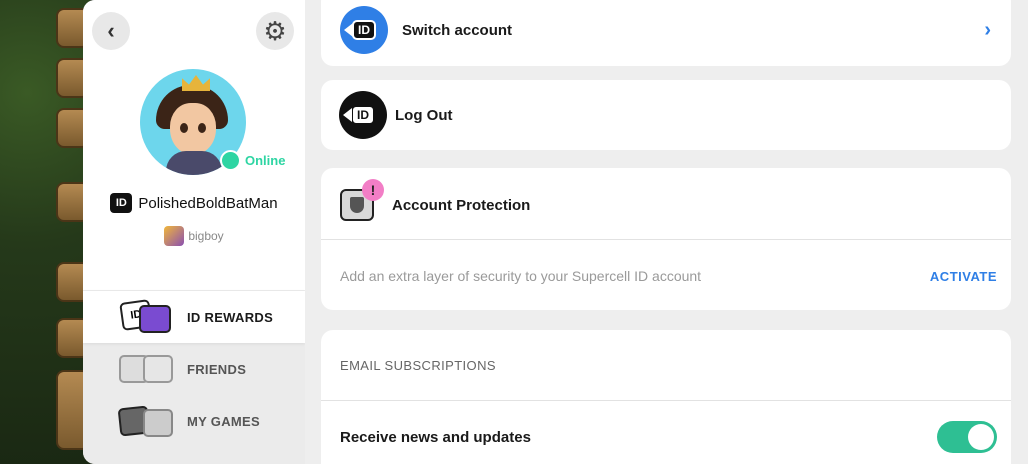 The width and height of the screenshot is (1028, 464). Describe the element at coordinates (45, 232) in the screenshot. I see `game-background` at that location.